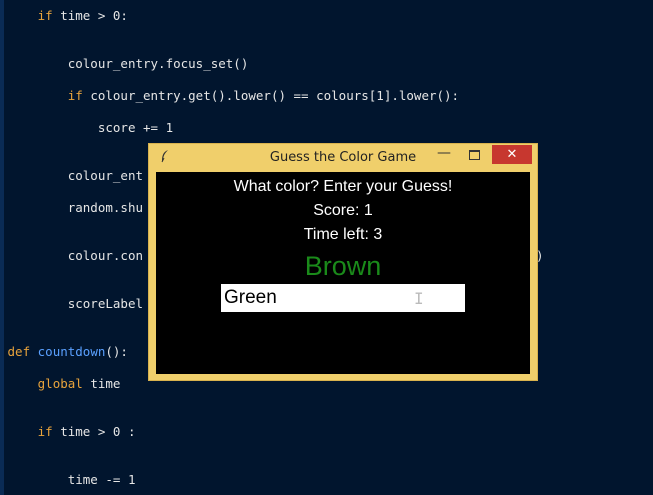 This screenshot has width=653, height=495. What do you see at coordinates (343, 266) in the screenshot?
I see `colour-word-label: Brown` at bounding box center [343, 266].